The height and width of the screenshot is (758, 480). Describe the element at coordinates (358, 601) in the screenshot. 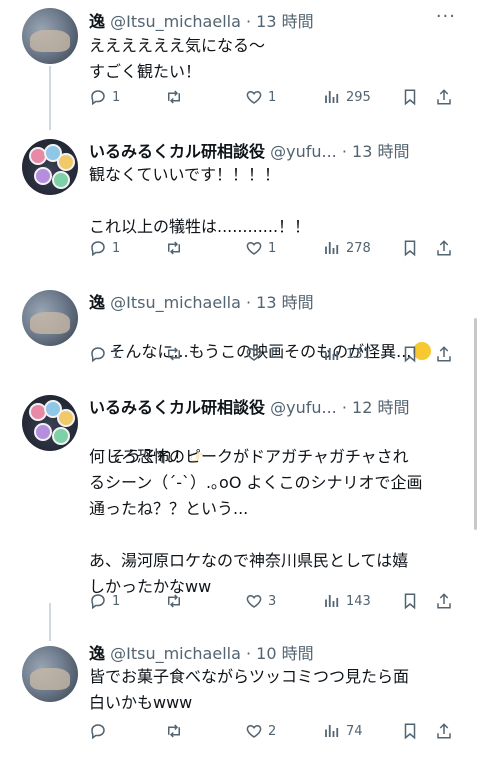

I see `view-count: 143` at that location.